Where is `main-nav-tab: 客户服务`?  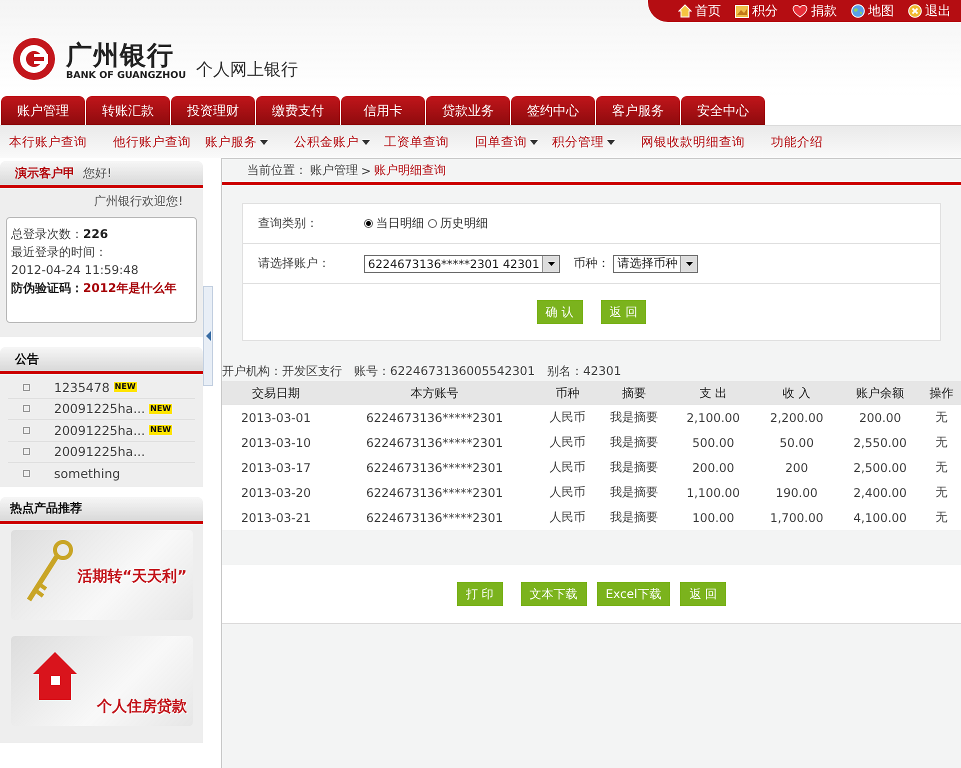
main-nav-tab: 客户服务 is located at coordinates (638, 110).